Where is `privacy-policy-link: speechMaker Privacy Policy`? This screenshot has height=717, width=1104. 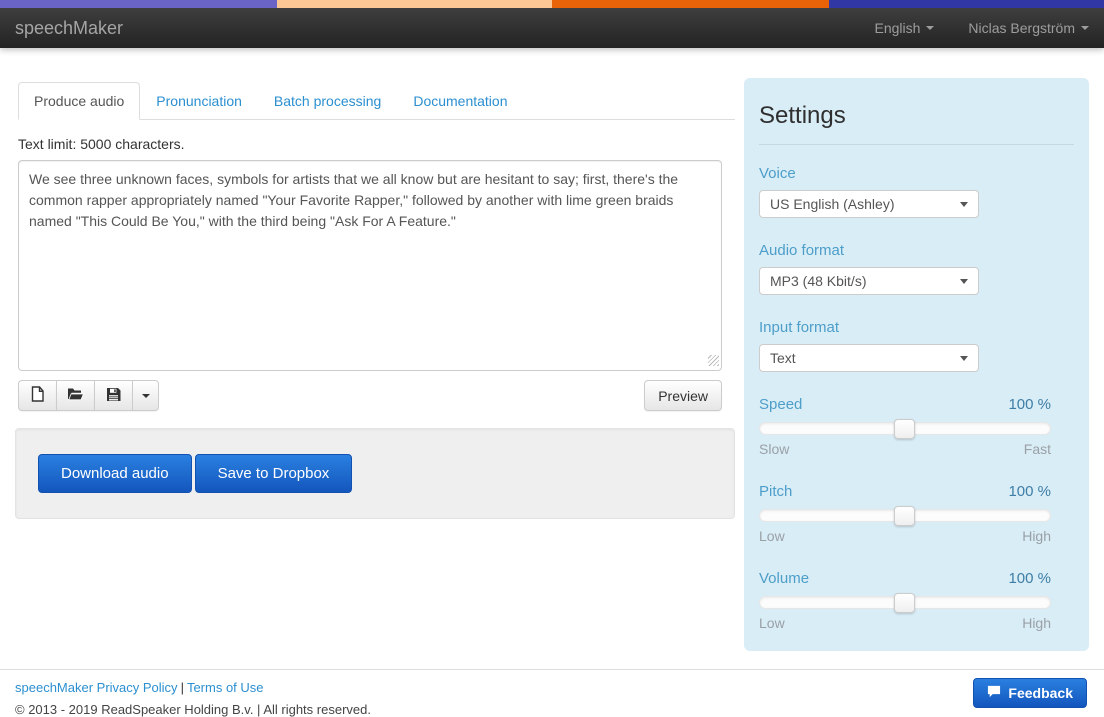 privacy-policy-link: speechMaker Privacy Policy is located at coordinates (96, 687).